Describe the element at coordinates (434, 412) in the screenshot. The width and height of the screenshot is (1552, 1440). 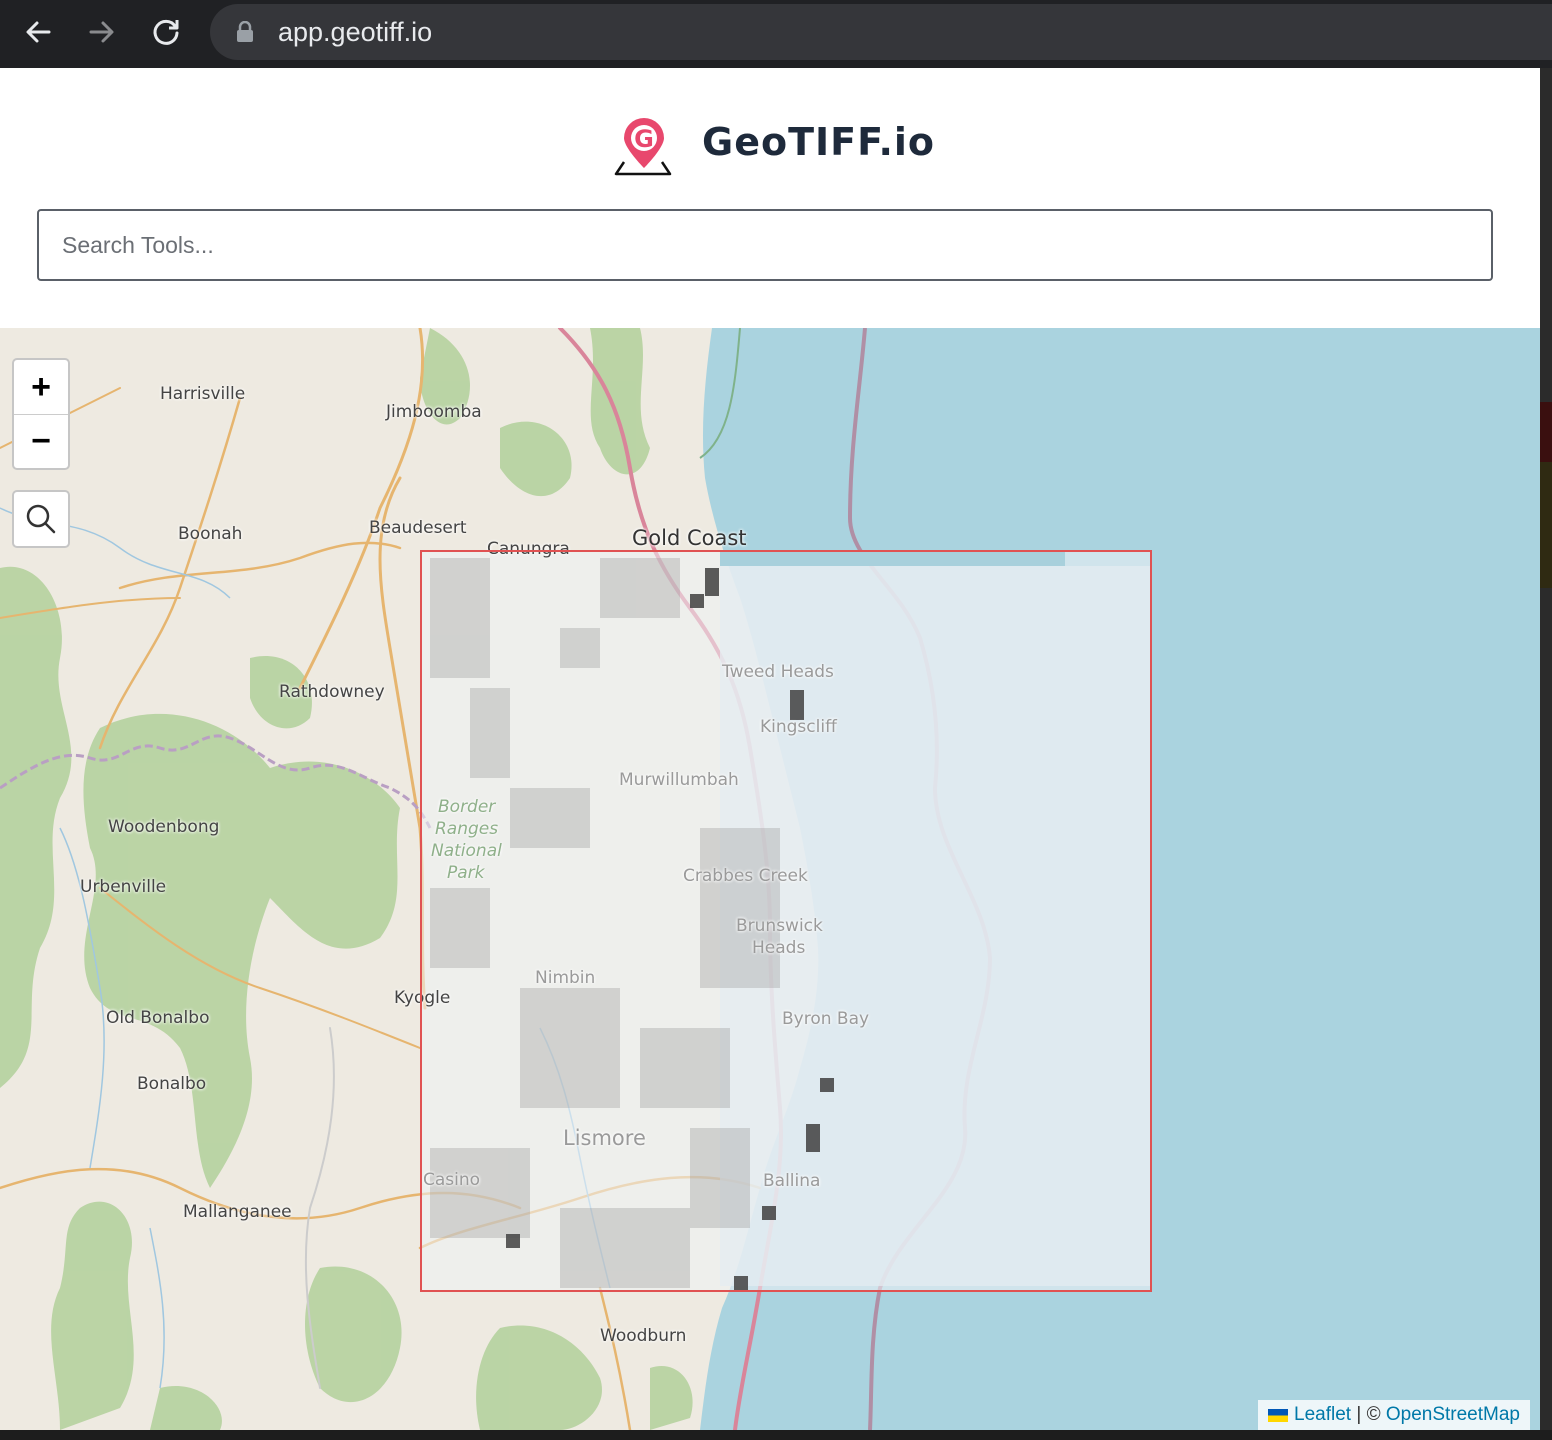
I see `place-label: Jimboomba` at that location.